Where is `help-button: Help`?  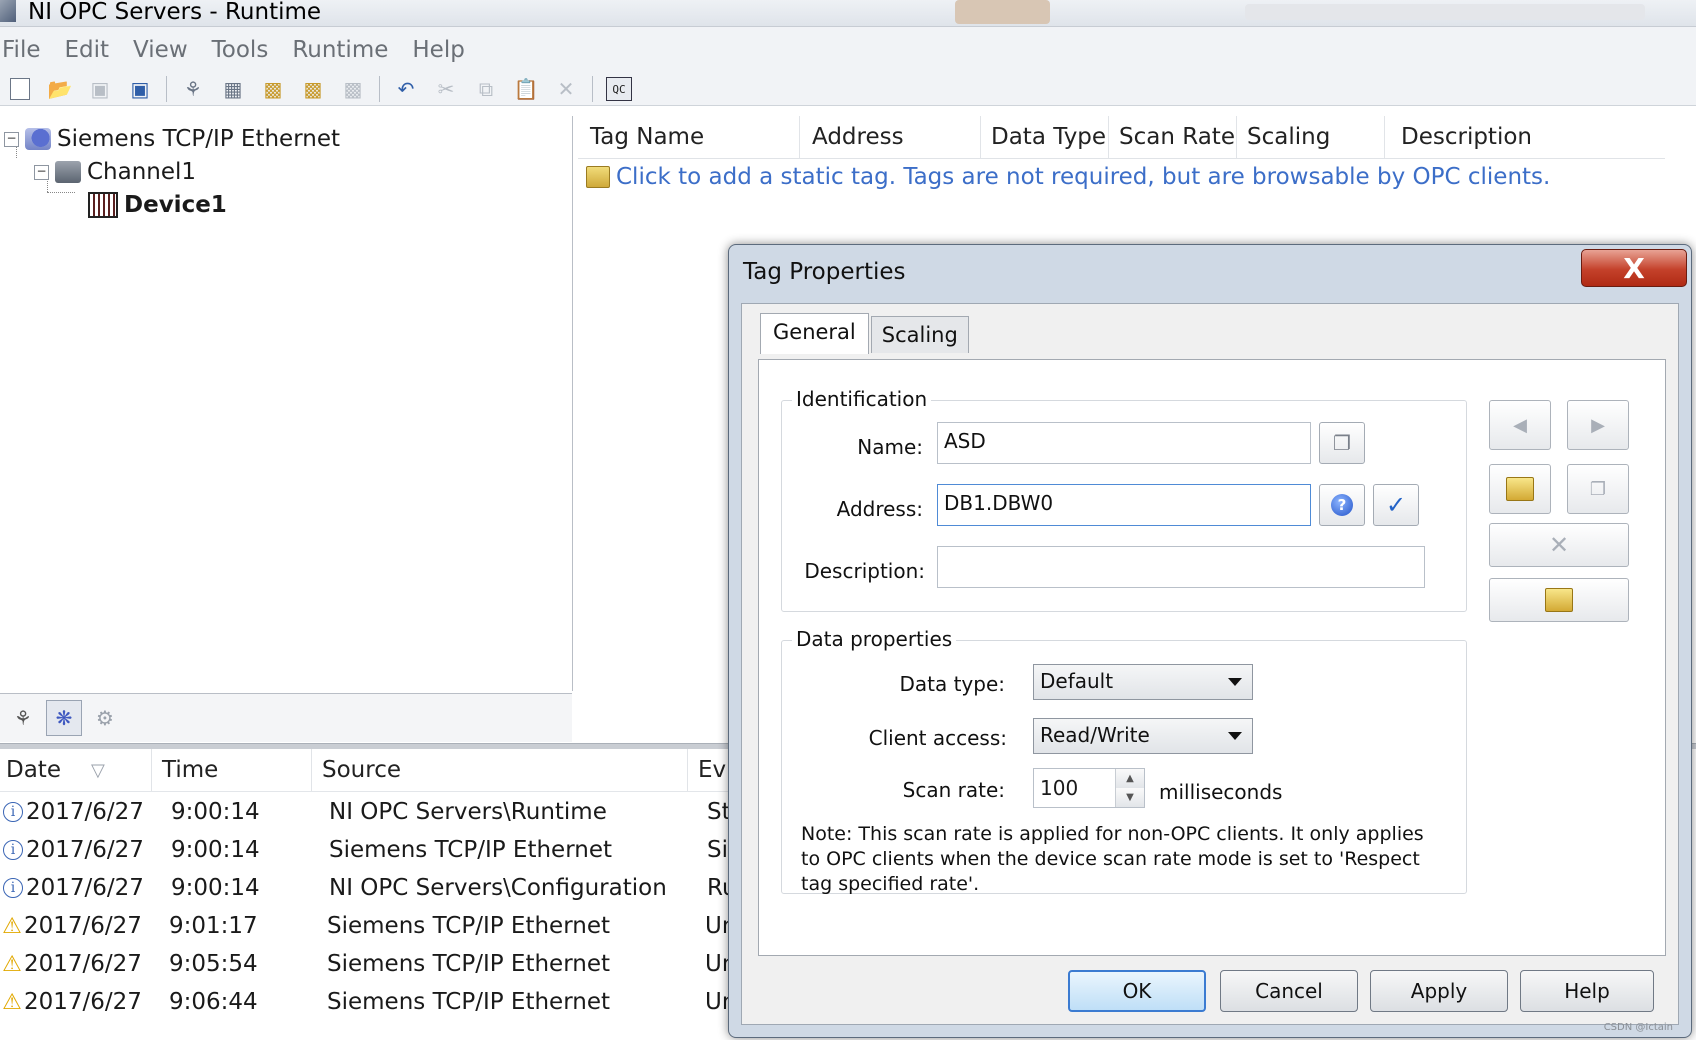 help-button: Help is located at coordinates (1587, 991).